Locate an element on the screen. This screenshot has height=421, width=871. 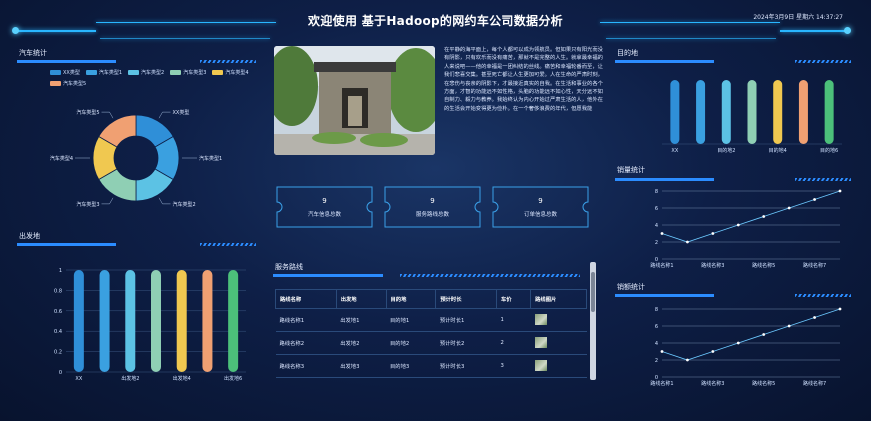
y-tick-label: 0.8 is located at coordinates (58, 291).